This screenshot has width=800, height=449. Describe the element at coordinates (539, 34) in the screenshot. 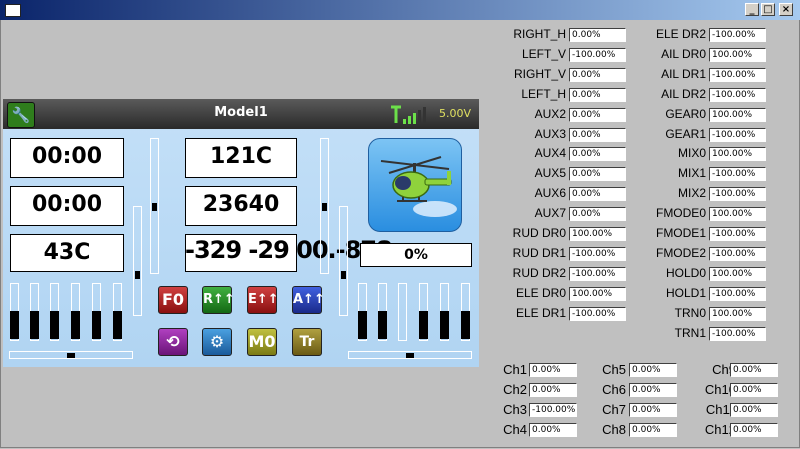

I see `param-label: RIGHT_H` at that location.